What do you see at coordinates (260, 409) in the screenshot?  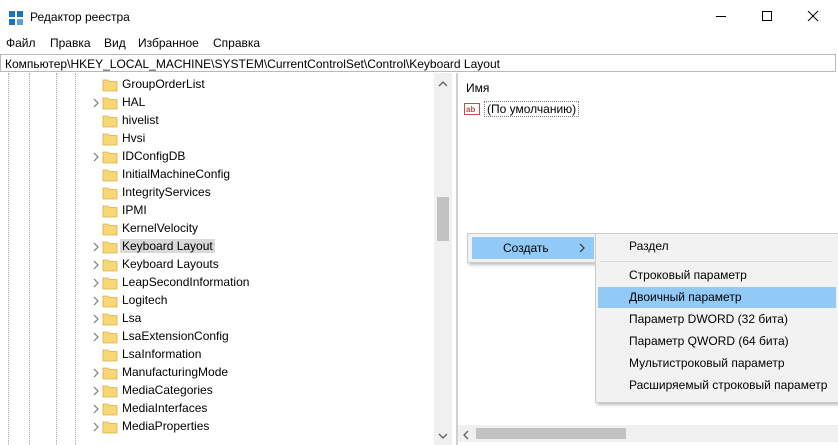 I see `tree-item: MediaInterfaces` at bounding box center [260, 409].